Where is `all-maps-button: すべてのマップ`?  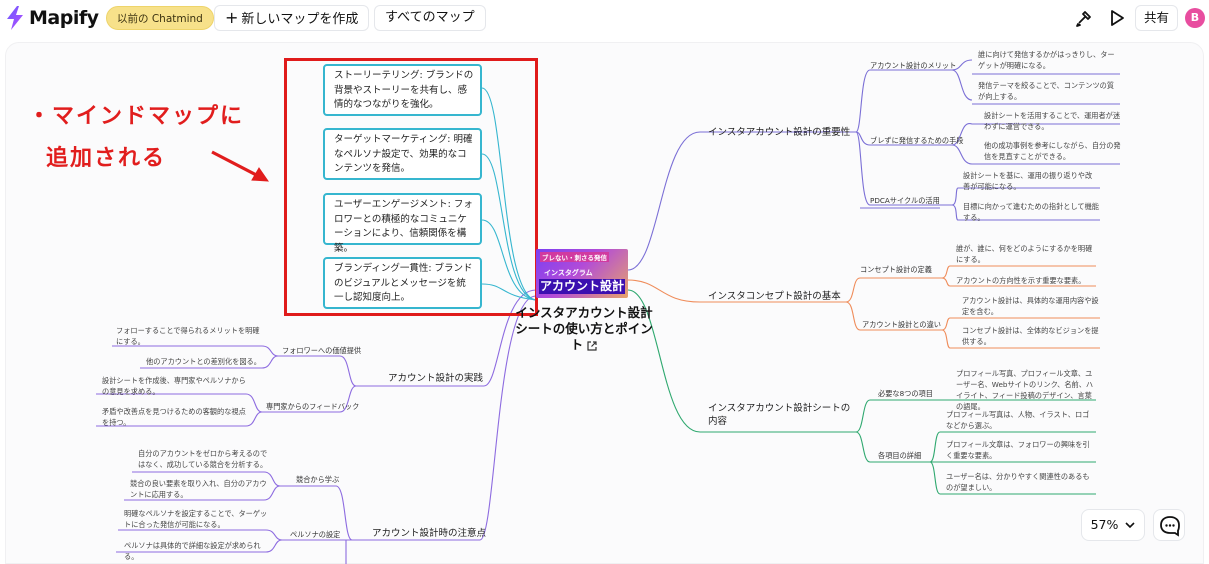 all-maps-button: すべてのマップ is located at coordinates (430, 18).